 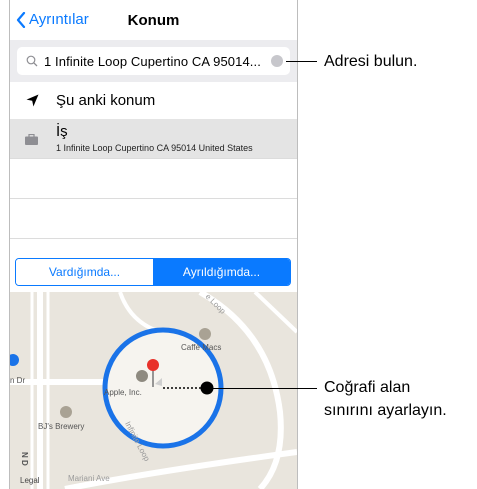 I want to click on map-label-nd: N D, so click(x=24, y=459).